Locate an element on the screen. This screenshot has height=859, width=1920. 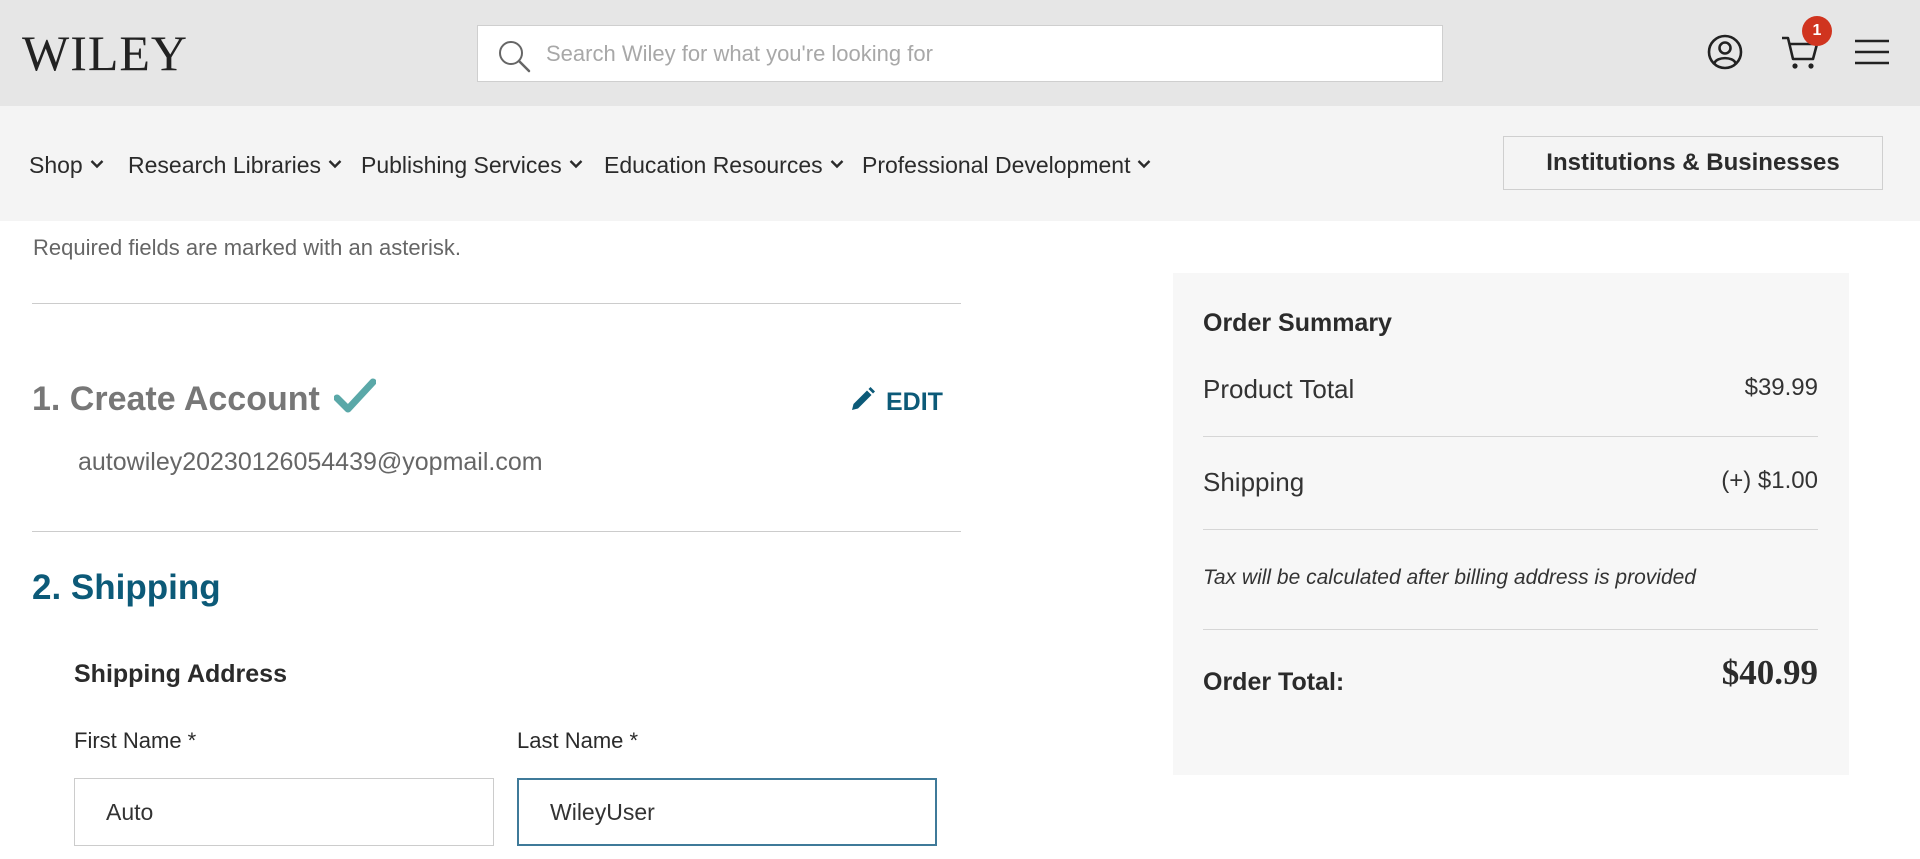
shipping-label: Shipping is located at coordinates (1254, 482).